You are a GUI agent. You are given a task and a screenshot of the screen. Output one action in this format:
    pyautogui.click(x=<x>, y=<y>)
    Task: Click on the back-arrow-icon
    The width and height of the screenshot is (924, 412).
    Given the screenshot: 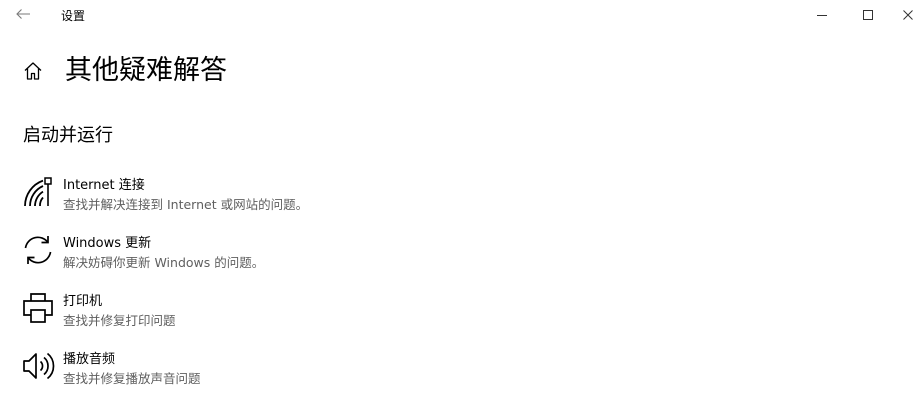 What is the action you would take?
    pyautogui.click(x=23, y=14)
    